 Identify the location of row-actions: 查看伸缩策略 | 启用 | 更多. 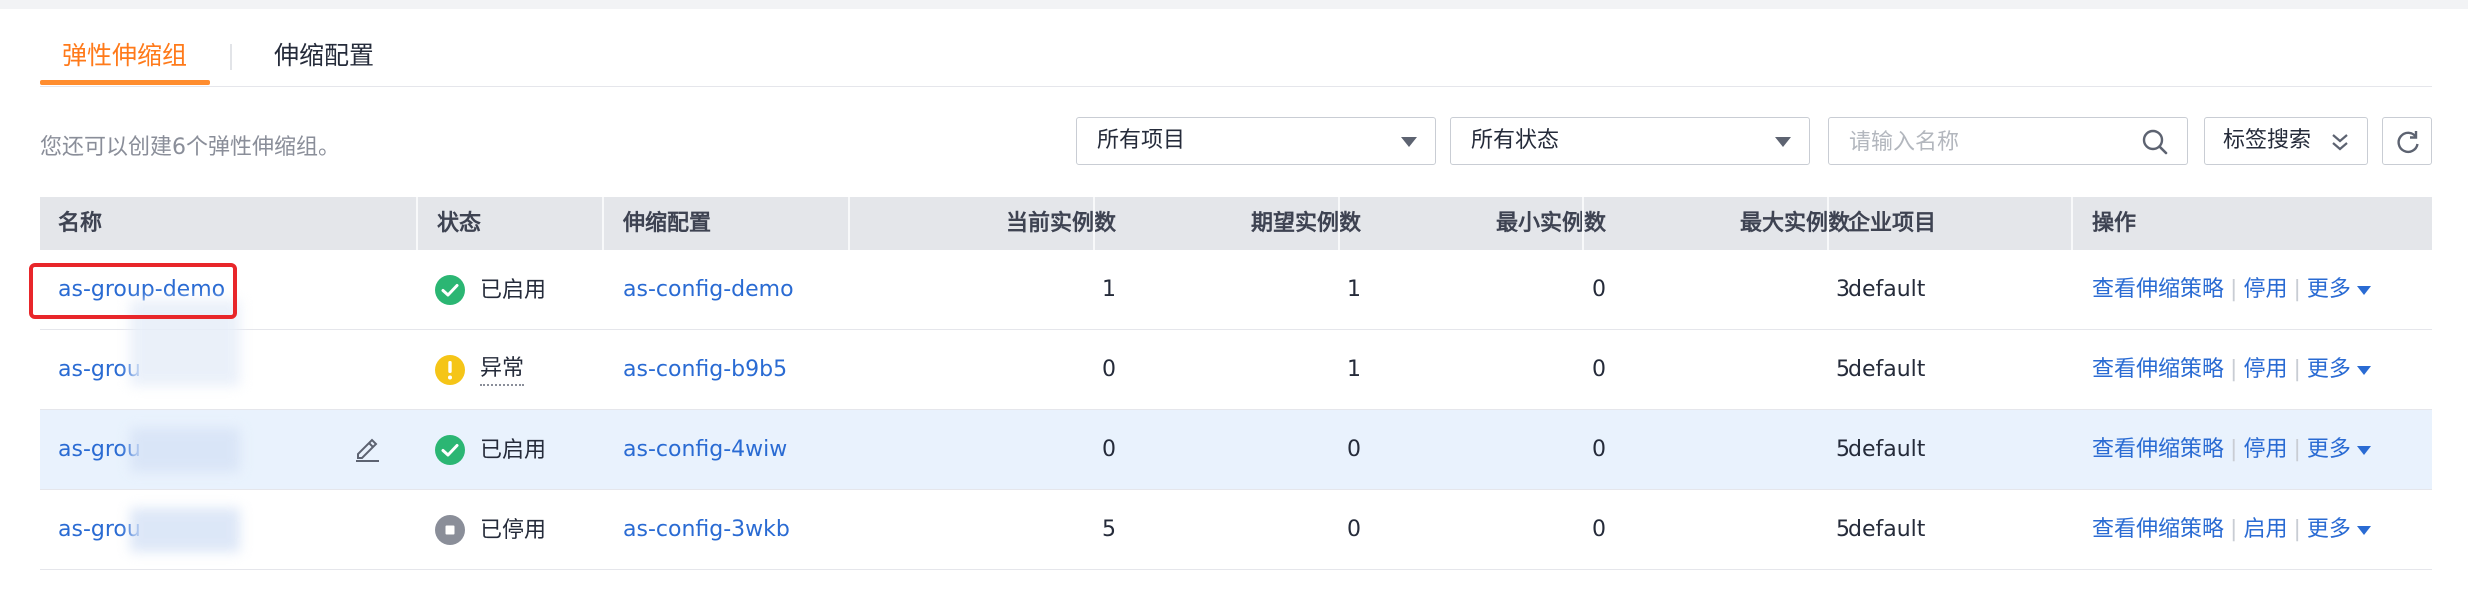
(2231, 529).